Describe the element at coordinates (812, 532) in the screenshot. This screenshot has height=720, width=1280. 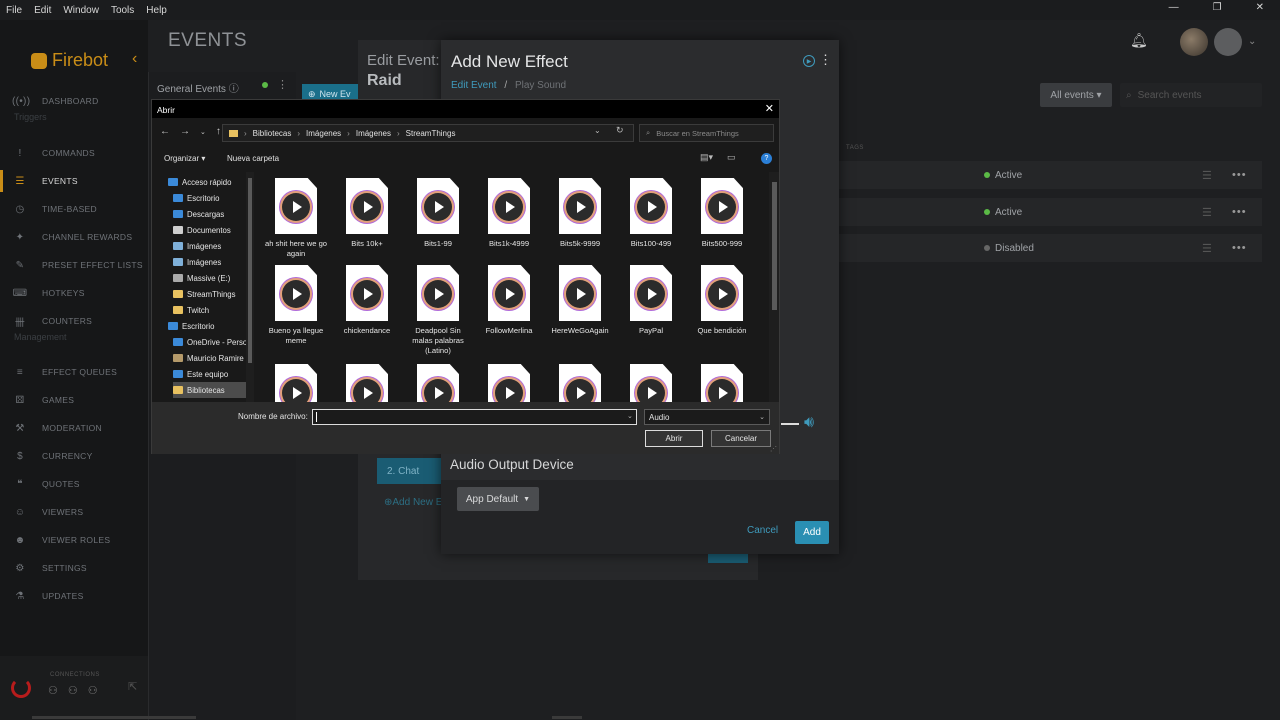
I see `add-button: Add` at that location.